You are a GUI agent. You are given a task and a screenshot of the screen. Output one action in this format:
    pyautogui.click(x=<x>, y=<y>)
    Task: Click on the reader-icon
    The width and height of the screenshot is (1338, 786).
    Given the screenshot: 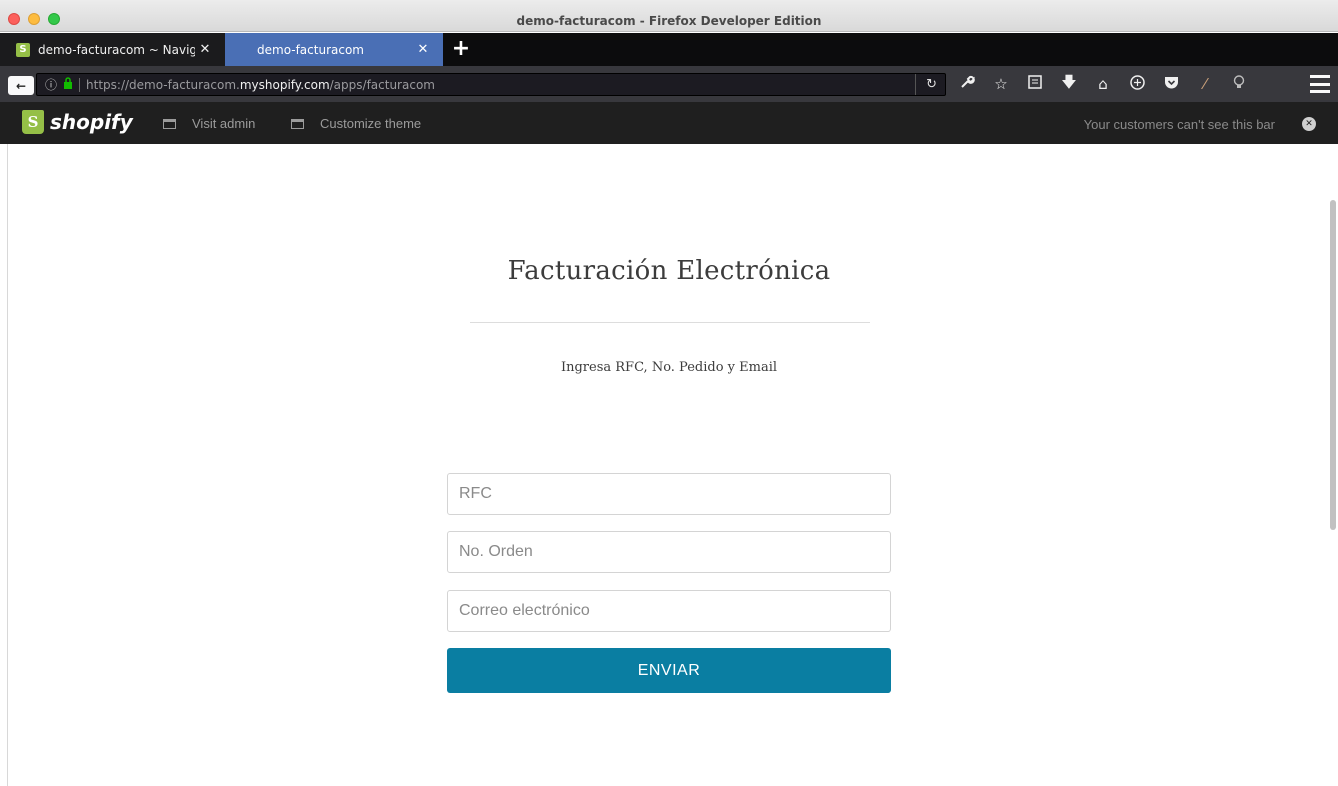 What is the action you would take?
    pyautogui.click(x=1035, y=84)
    